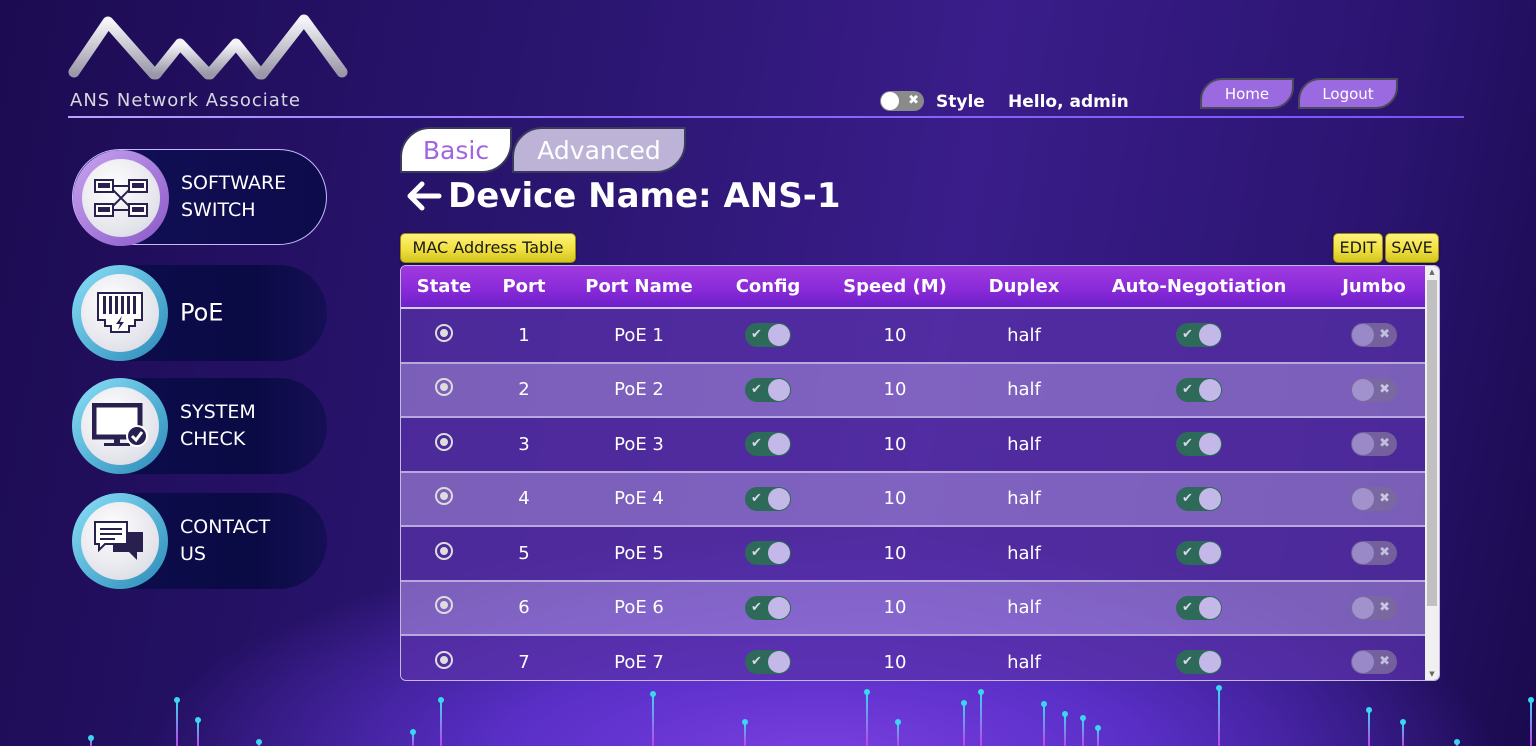 The width and height of the screenshot is (1536, 746). What do you see at coordinates (1412, 248) in the screenshot?
I see `save-button: SAVE` at bounding box center [1412, 248].